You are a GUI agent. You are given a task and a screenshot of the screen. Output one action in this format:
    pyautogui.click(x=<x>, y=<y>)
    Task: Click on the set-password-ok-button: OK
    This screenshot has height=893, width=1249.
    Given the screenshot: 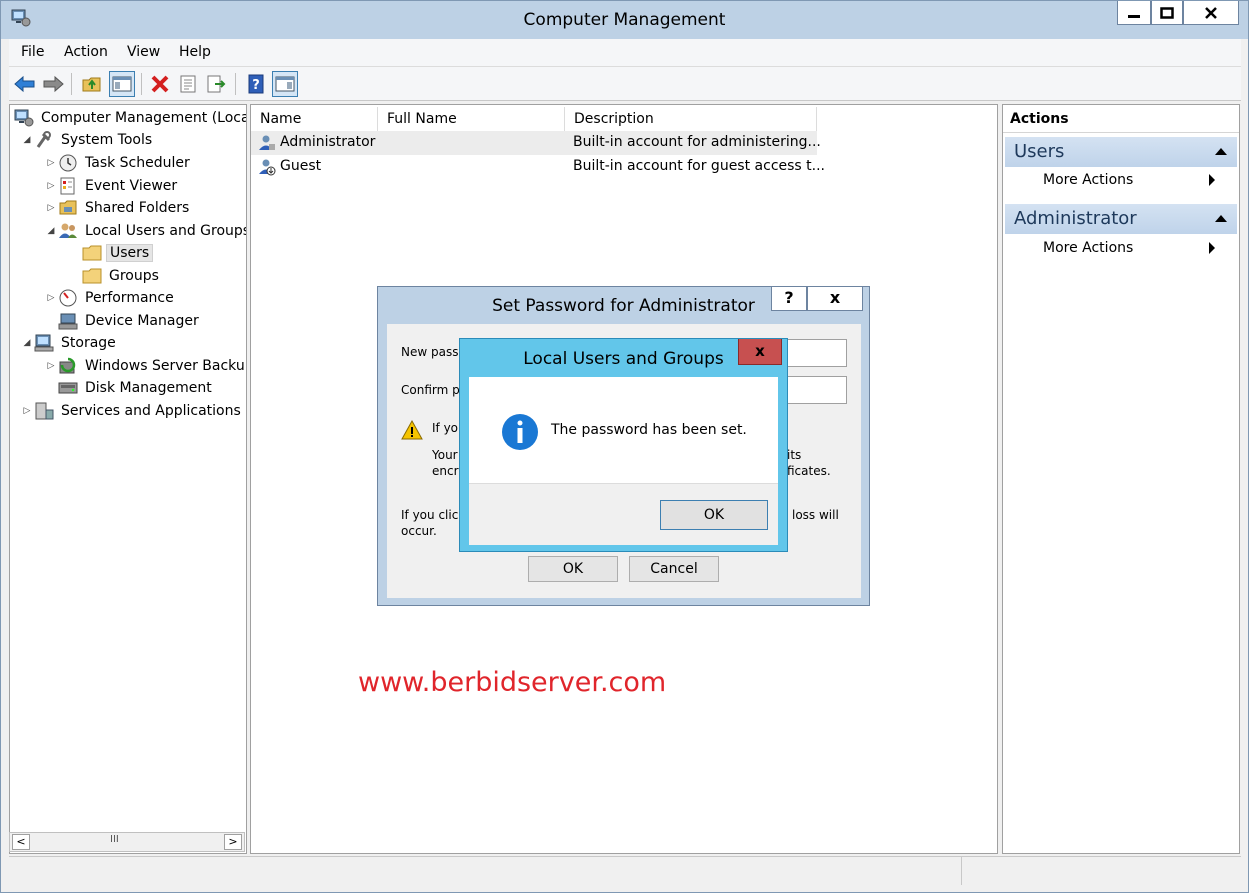 What is the action you would take?
    pyautogui.click(x=573, y=569)
    